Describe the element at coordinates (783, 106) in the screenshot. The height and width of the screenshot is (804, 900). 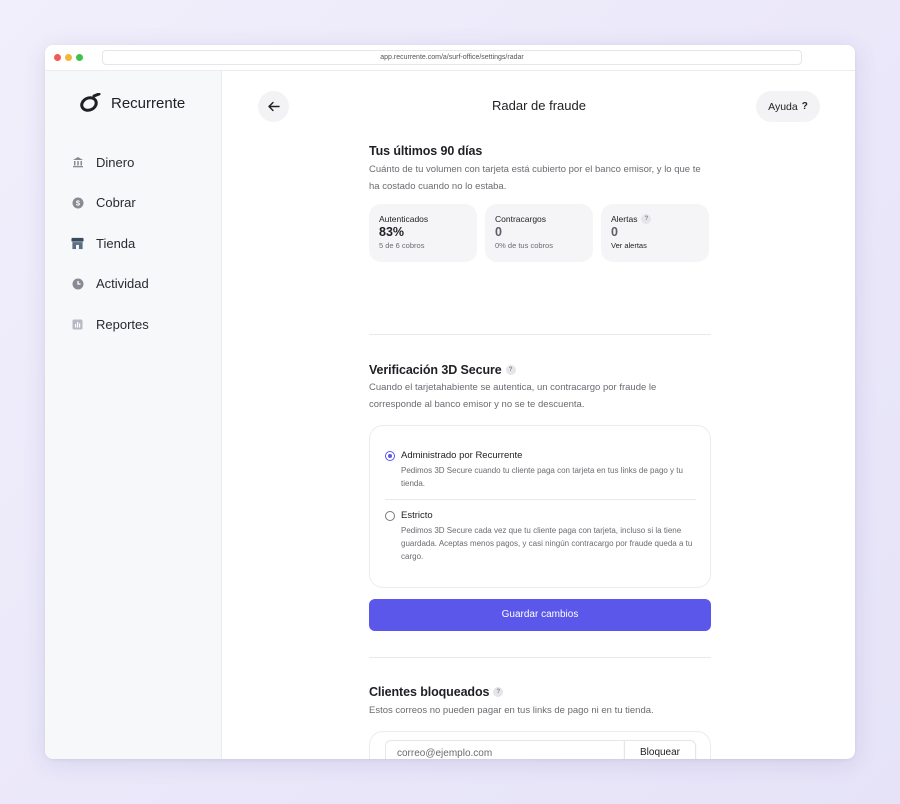
I see `help-label: Ayuda` at that location.